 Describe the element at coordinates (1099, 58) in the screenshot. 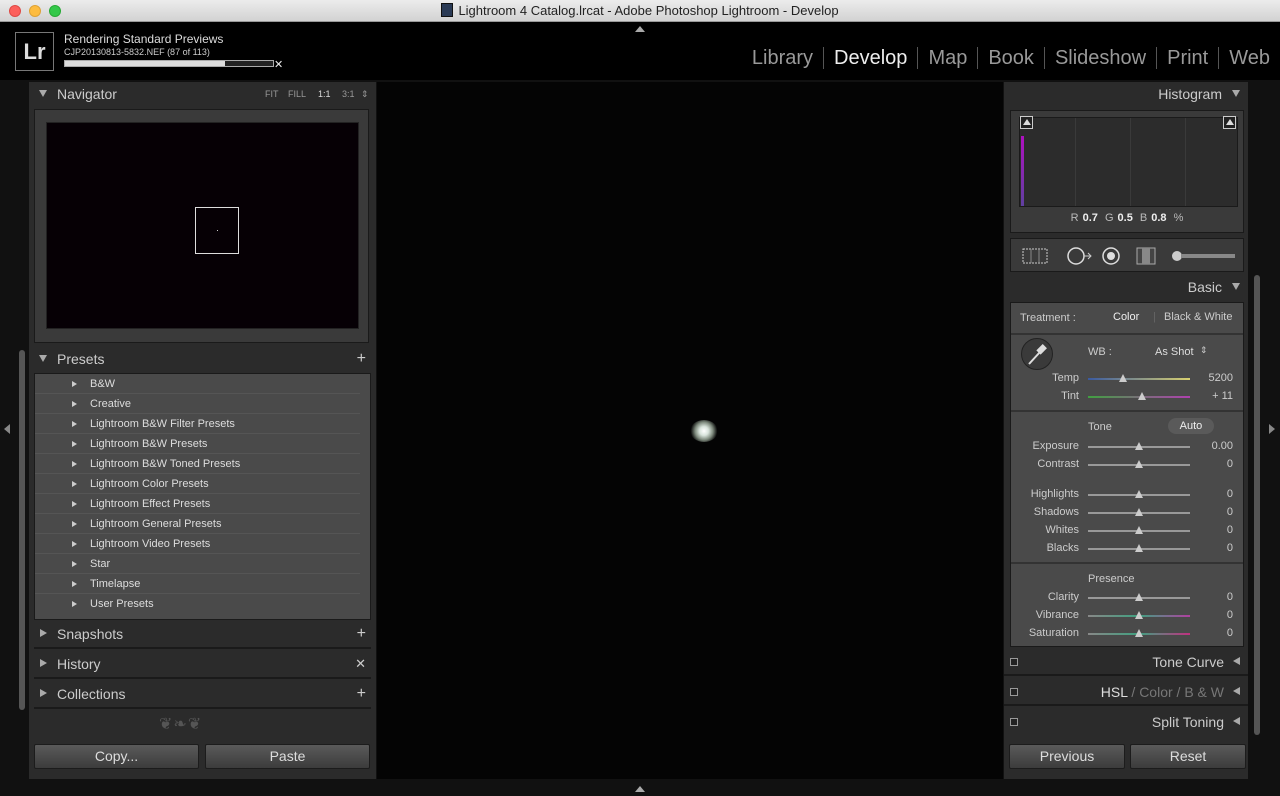

I see `module-slideshow: Slideshow` at that location.